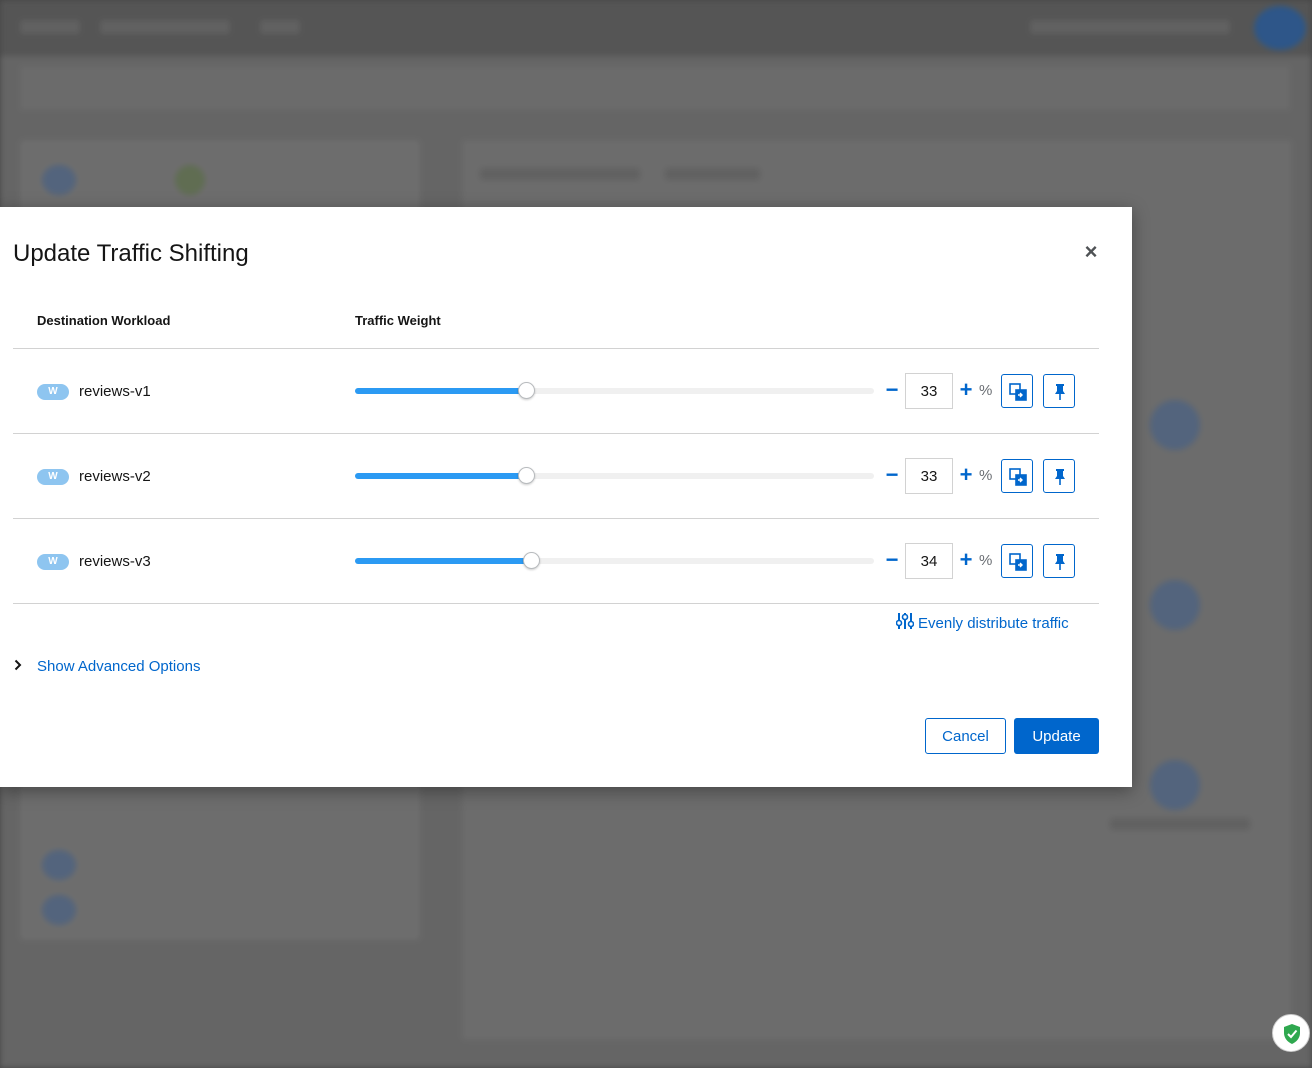  I want to click on modal-title: Update Traffic Shifting, so click(131, 253).